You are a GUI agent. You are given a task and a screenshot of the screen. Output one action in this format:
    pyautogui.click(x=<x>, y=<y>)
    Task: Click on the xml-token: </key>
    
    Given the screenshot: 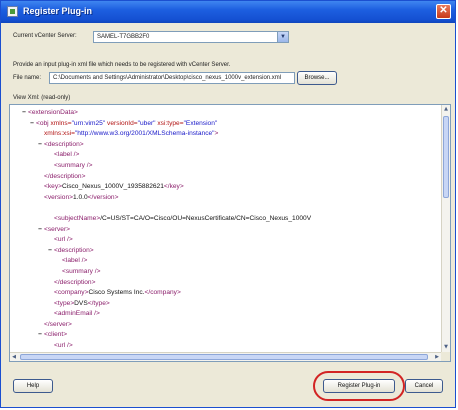 What is the action you would take?
    pyautogui.click(x=173, y=187)
    